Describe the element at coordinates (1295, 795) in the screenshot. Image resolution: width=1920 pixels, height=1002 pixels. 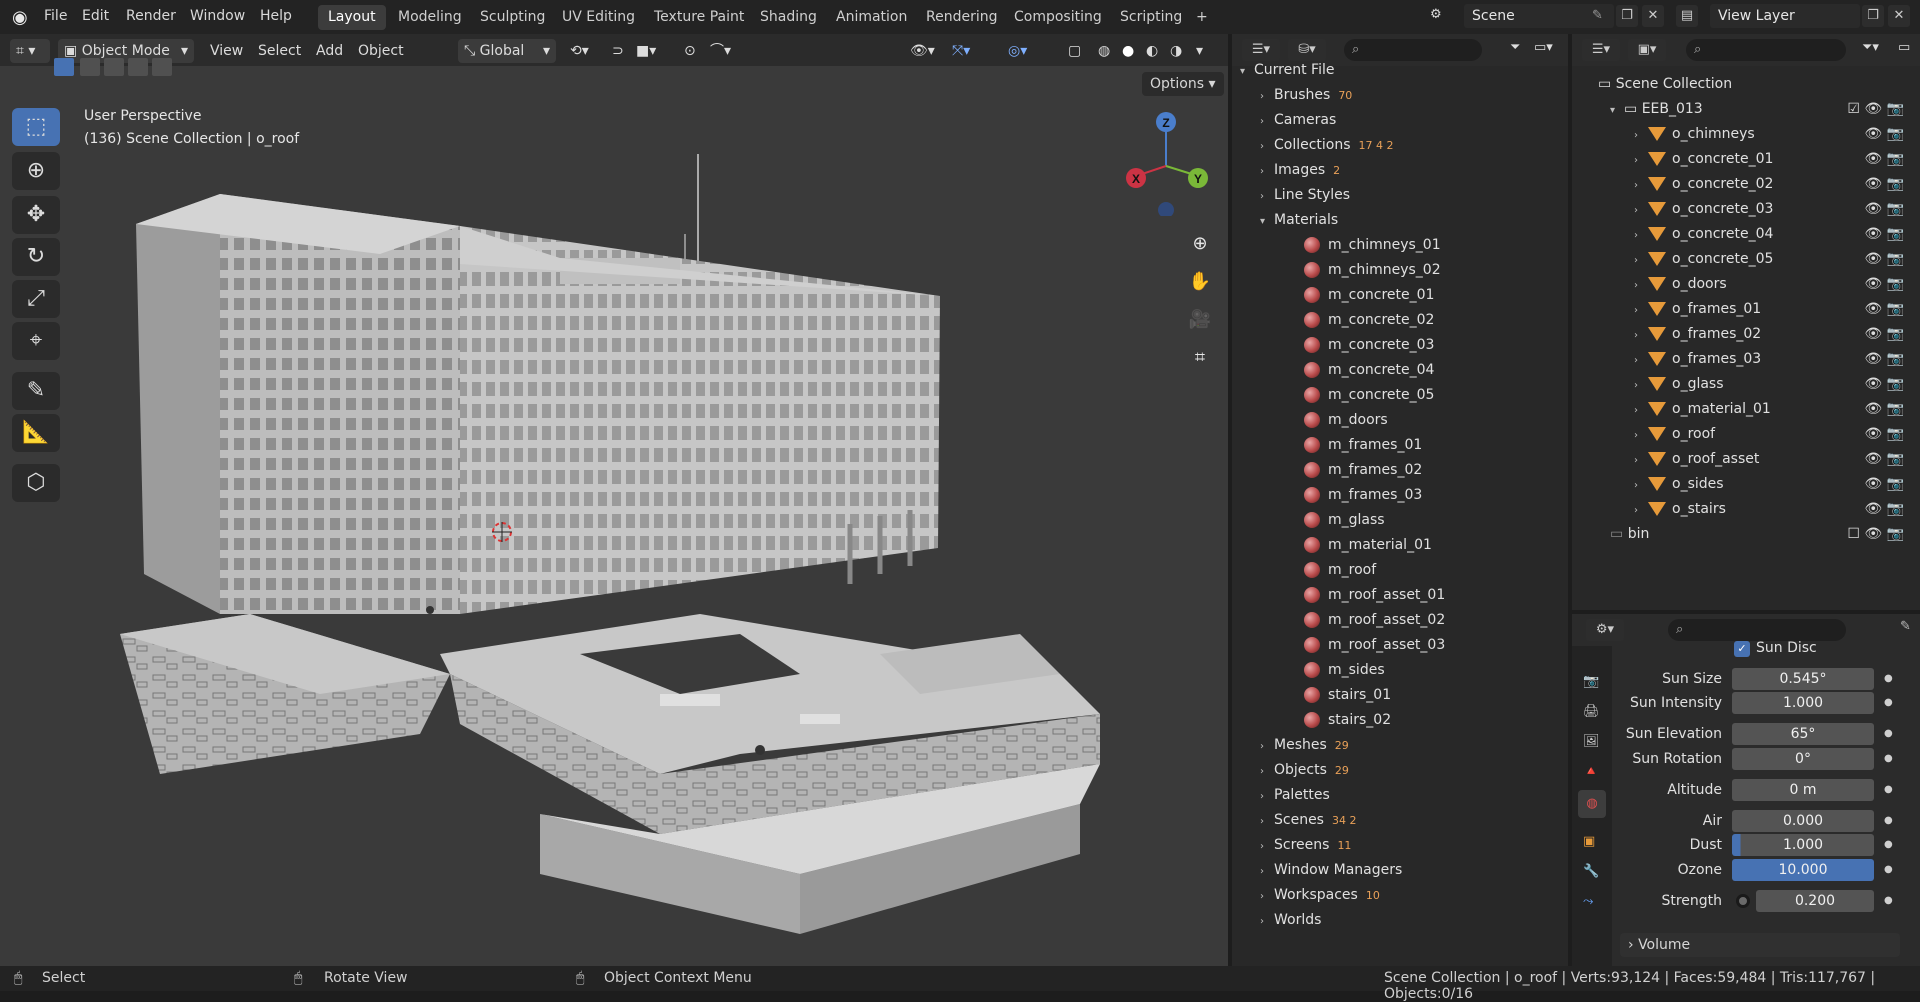
I see `tree-category-palettes: › Palettes` at that location.